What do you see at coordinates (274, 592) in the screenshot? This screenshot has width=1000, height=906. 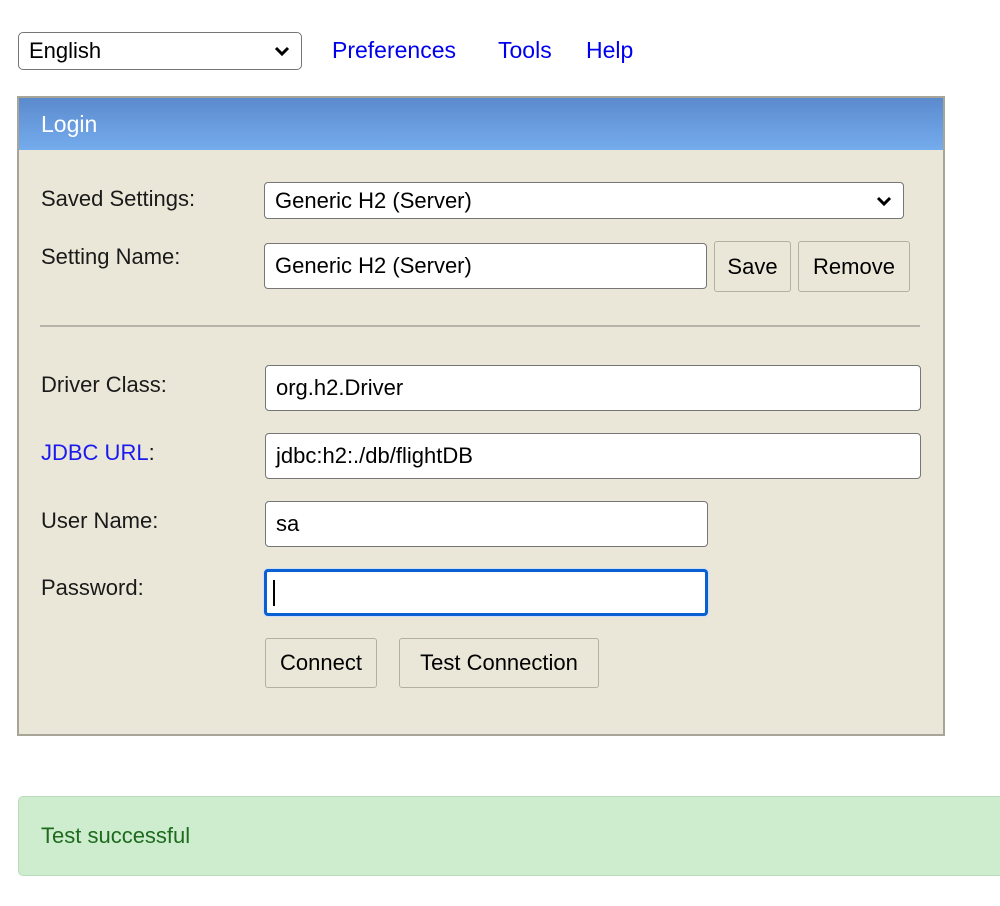 I see `text-caret` at bounding box center [274, 592].